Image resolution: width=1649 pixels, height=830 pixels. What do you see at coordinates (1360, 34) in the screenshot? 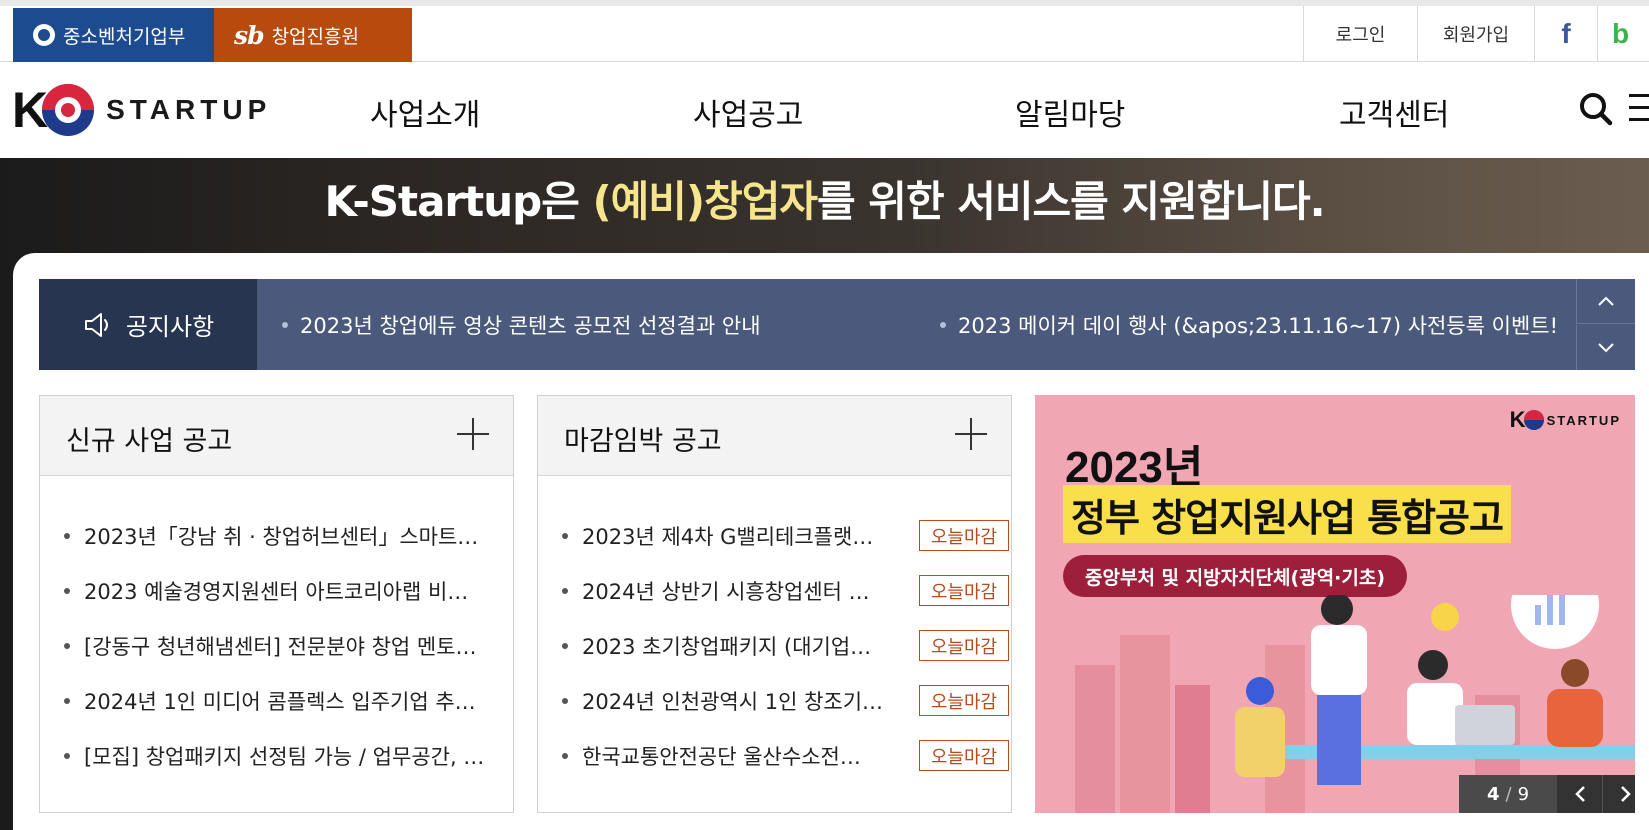
I see `login-link: 로그인` at bounding box center [1360, 34].